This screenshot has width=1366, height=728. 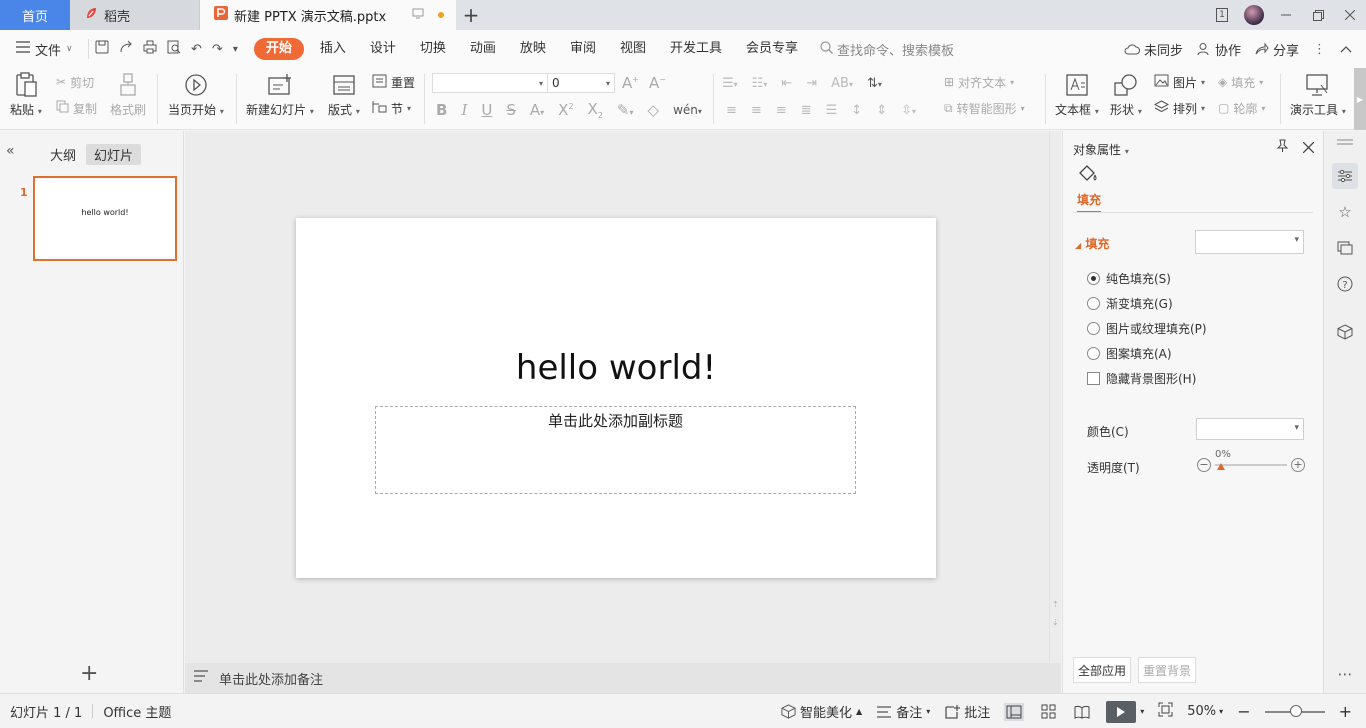 What do you see at coordinates (1014, 711) in the screenshot?
I see `normal-view-icon` at bounding box center [1014, 711].